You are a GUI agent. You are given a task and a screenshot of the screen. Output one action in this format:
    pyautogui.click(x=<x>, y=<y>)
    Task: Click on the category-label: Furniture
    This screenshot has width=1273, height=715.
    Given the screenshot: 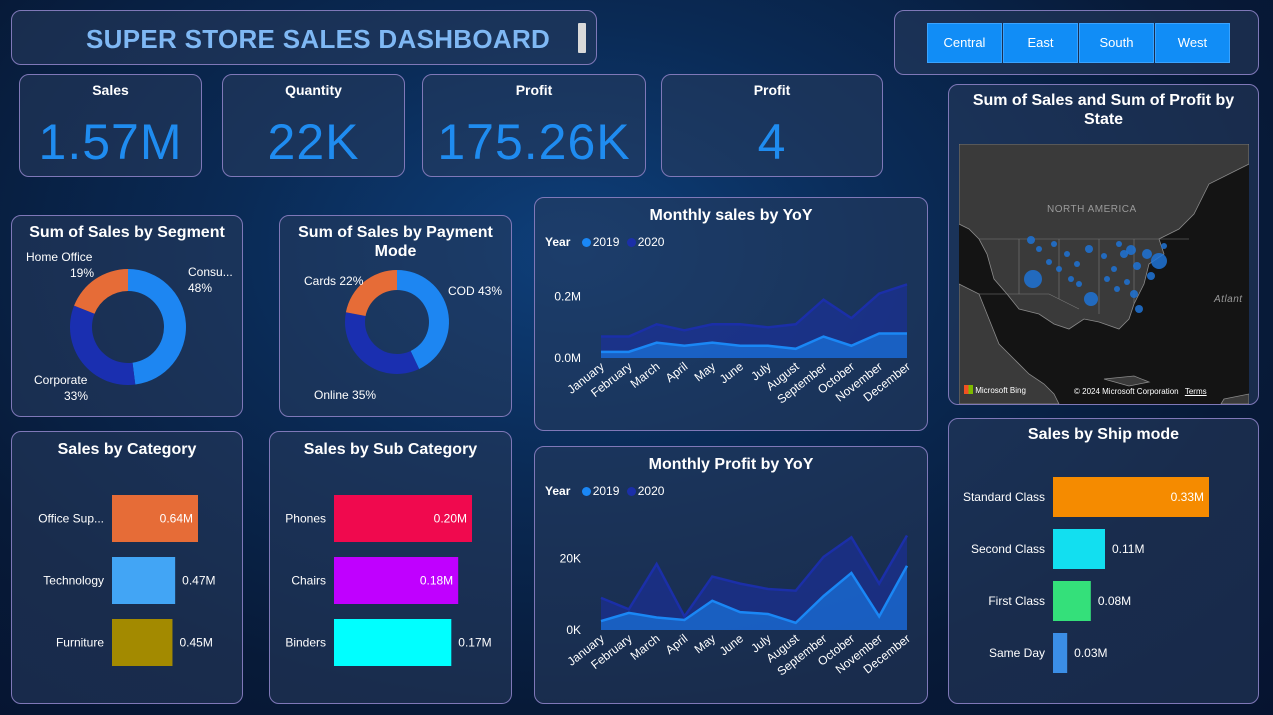 What is the action you would take?
    pyautogui.click(x=80, y=643)
    